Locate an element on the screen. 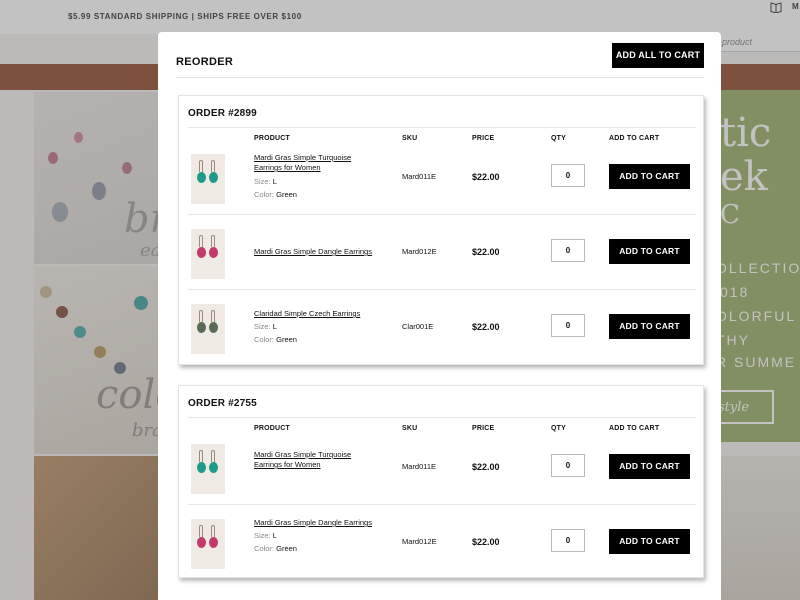  order-title: ORDER #2755 is located at coordinates (222, 403).